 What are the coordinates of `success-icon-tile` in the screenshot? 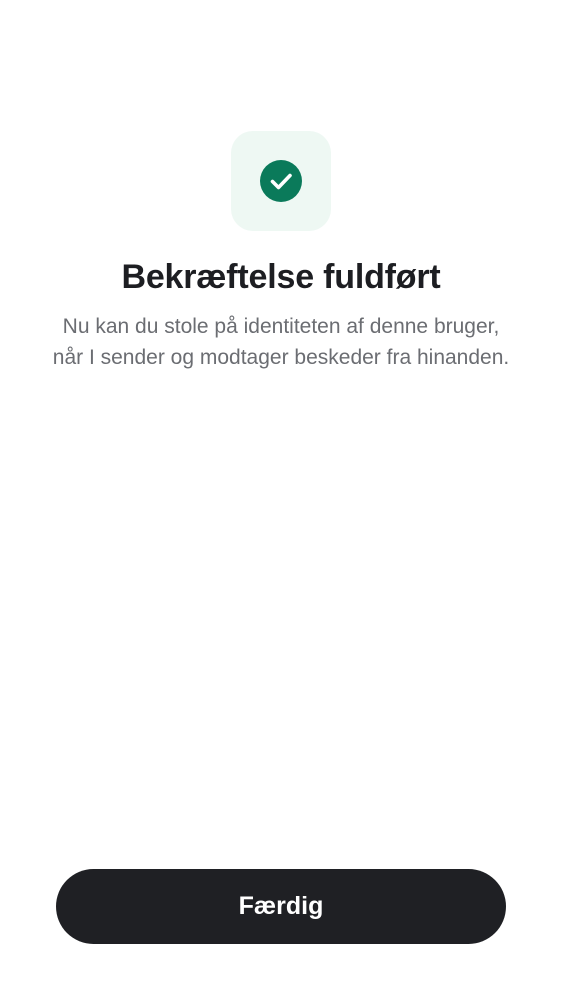 It's located at (281, 181).